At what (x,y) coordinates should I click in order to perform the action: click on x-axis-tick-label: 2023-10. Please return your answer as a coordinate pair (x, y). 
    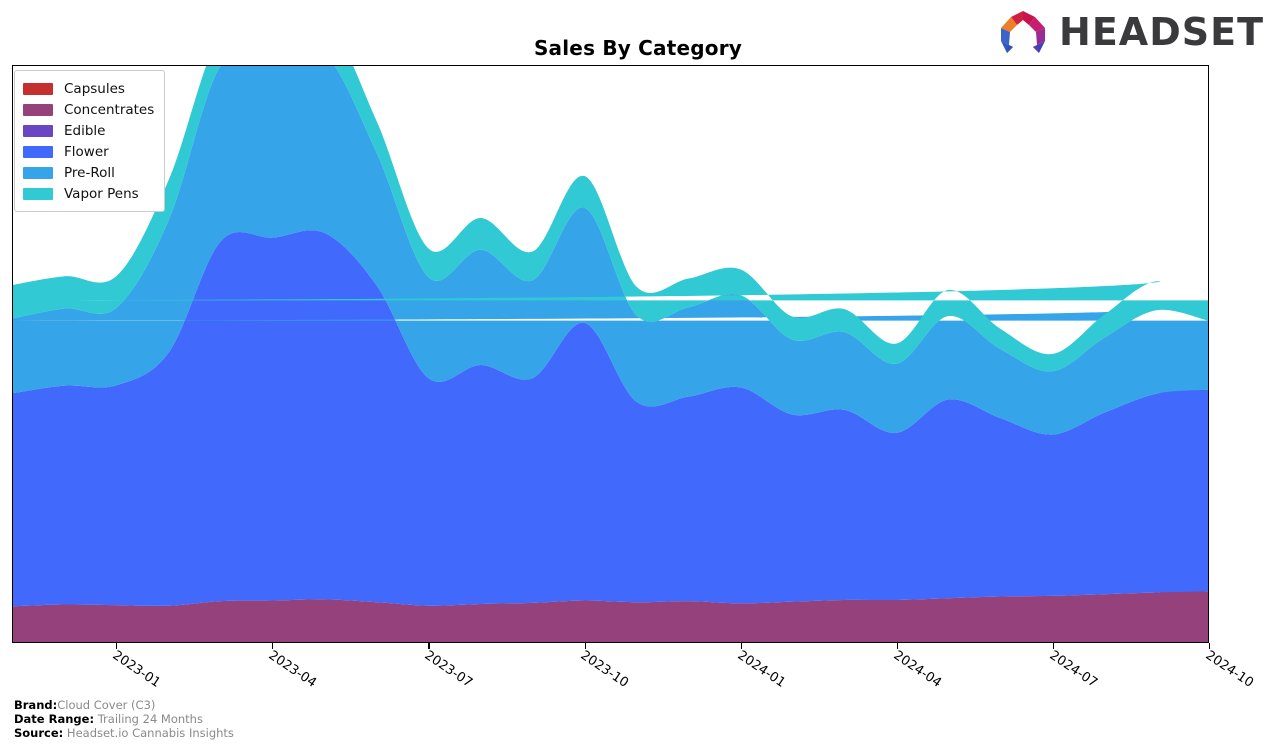
    Looking at the image, I should click on (605, 669).